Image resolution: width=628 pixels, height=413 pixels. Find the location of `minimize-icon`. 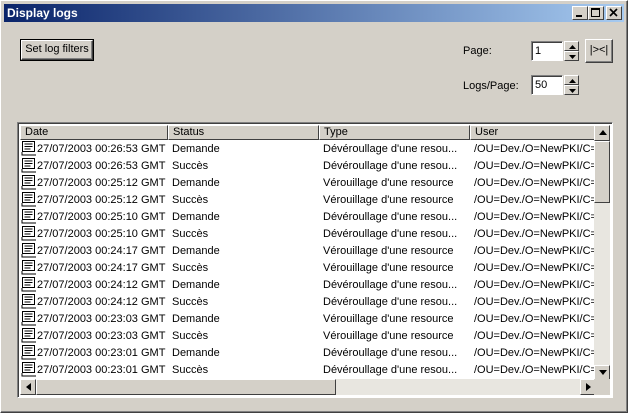

minimize-icon is located at coordinates (579, 16).